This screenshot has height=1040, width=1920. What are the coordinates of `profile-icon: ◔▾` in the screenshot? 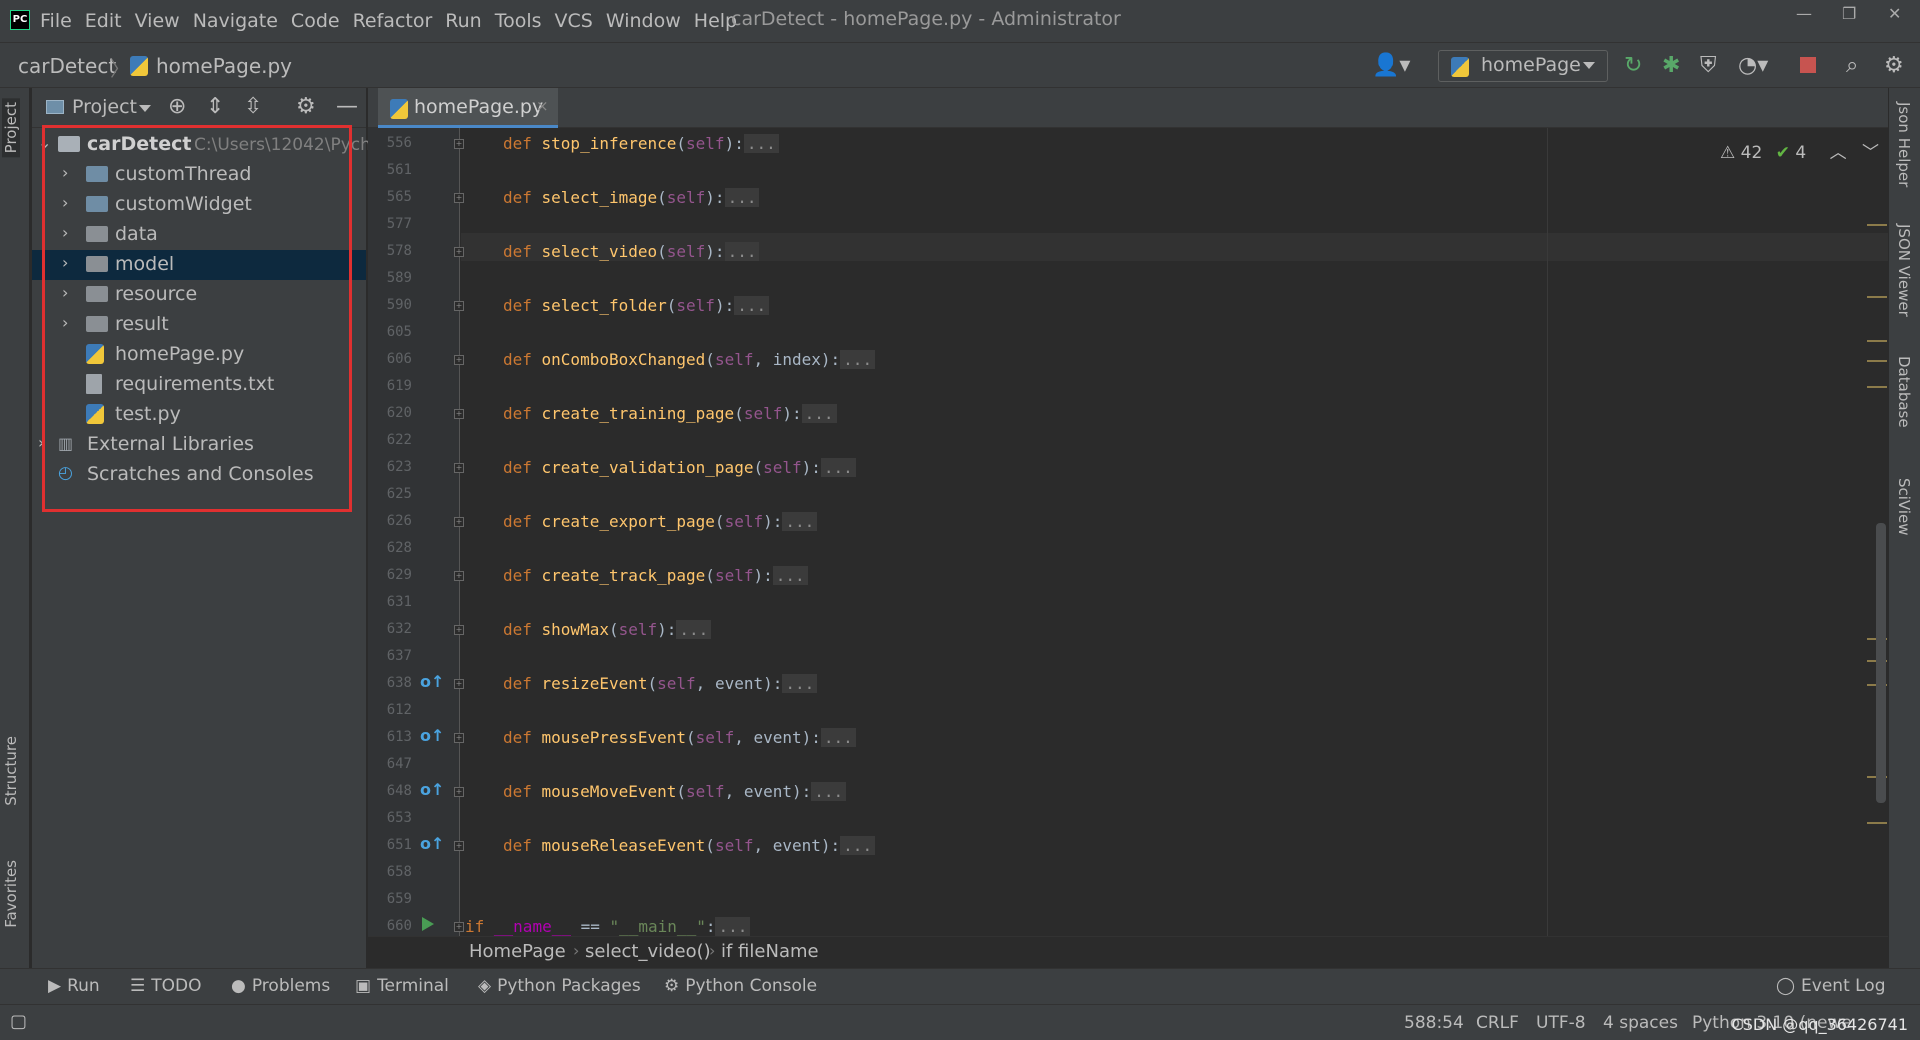 It's located at (1753, 65).